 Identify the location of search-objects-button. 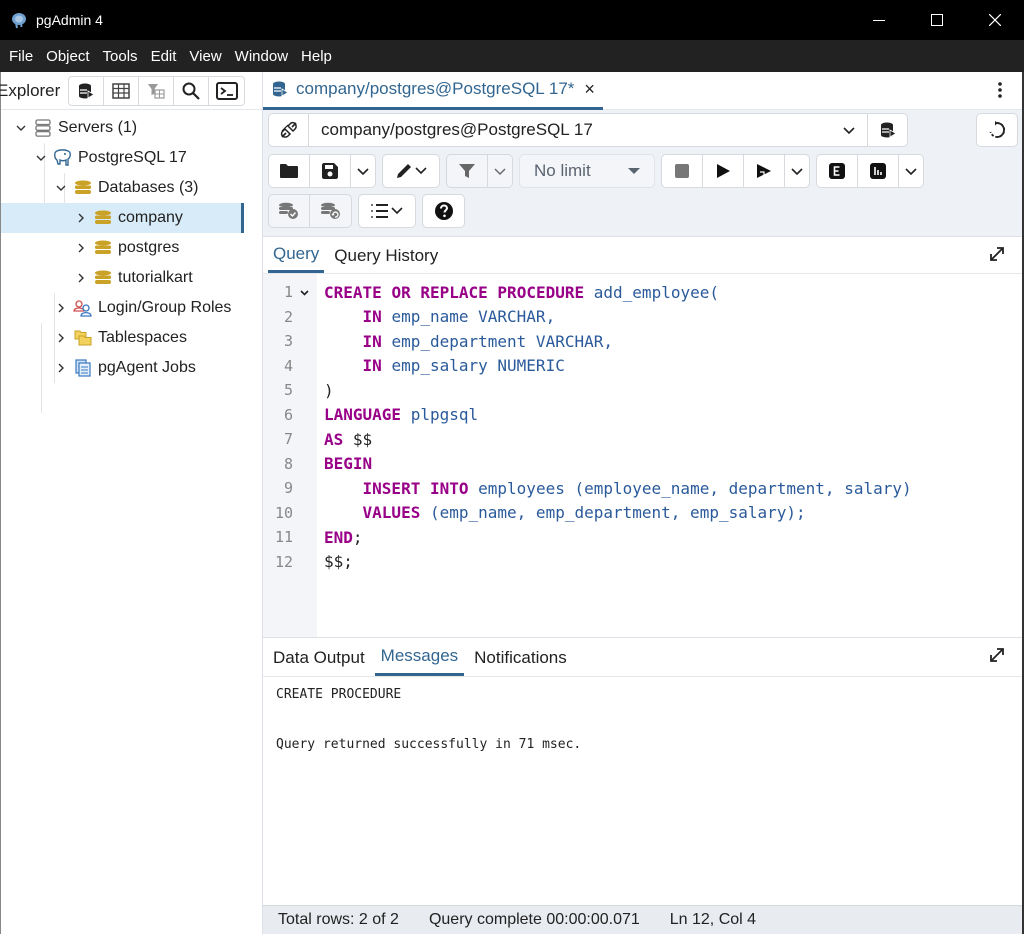
(192, 90).